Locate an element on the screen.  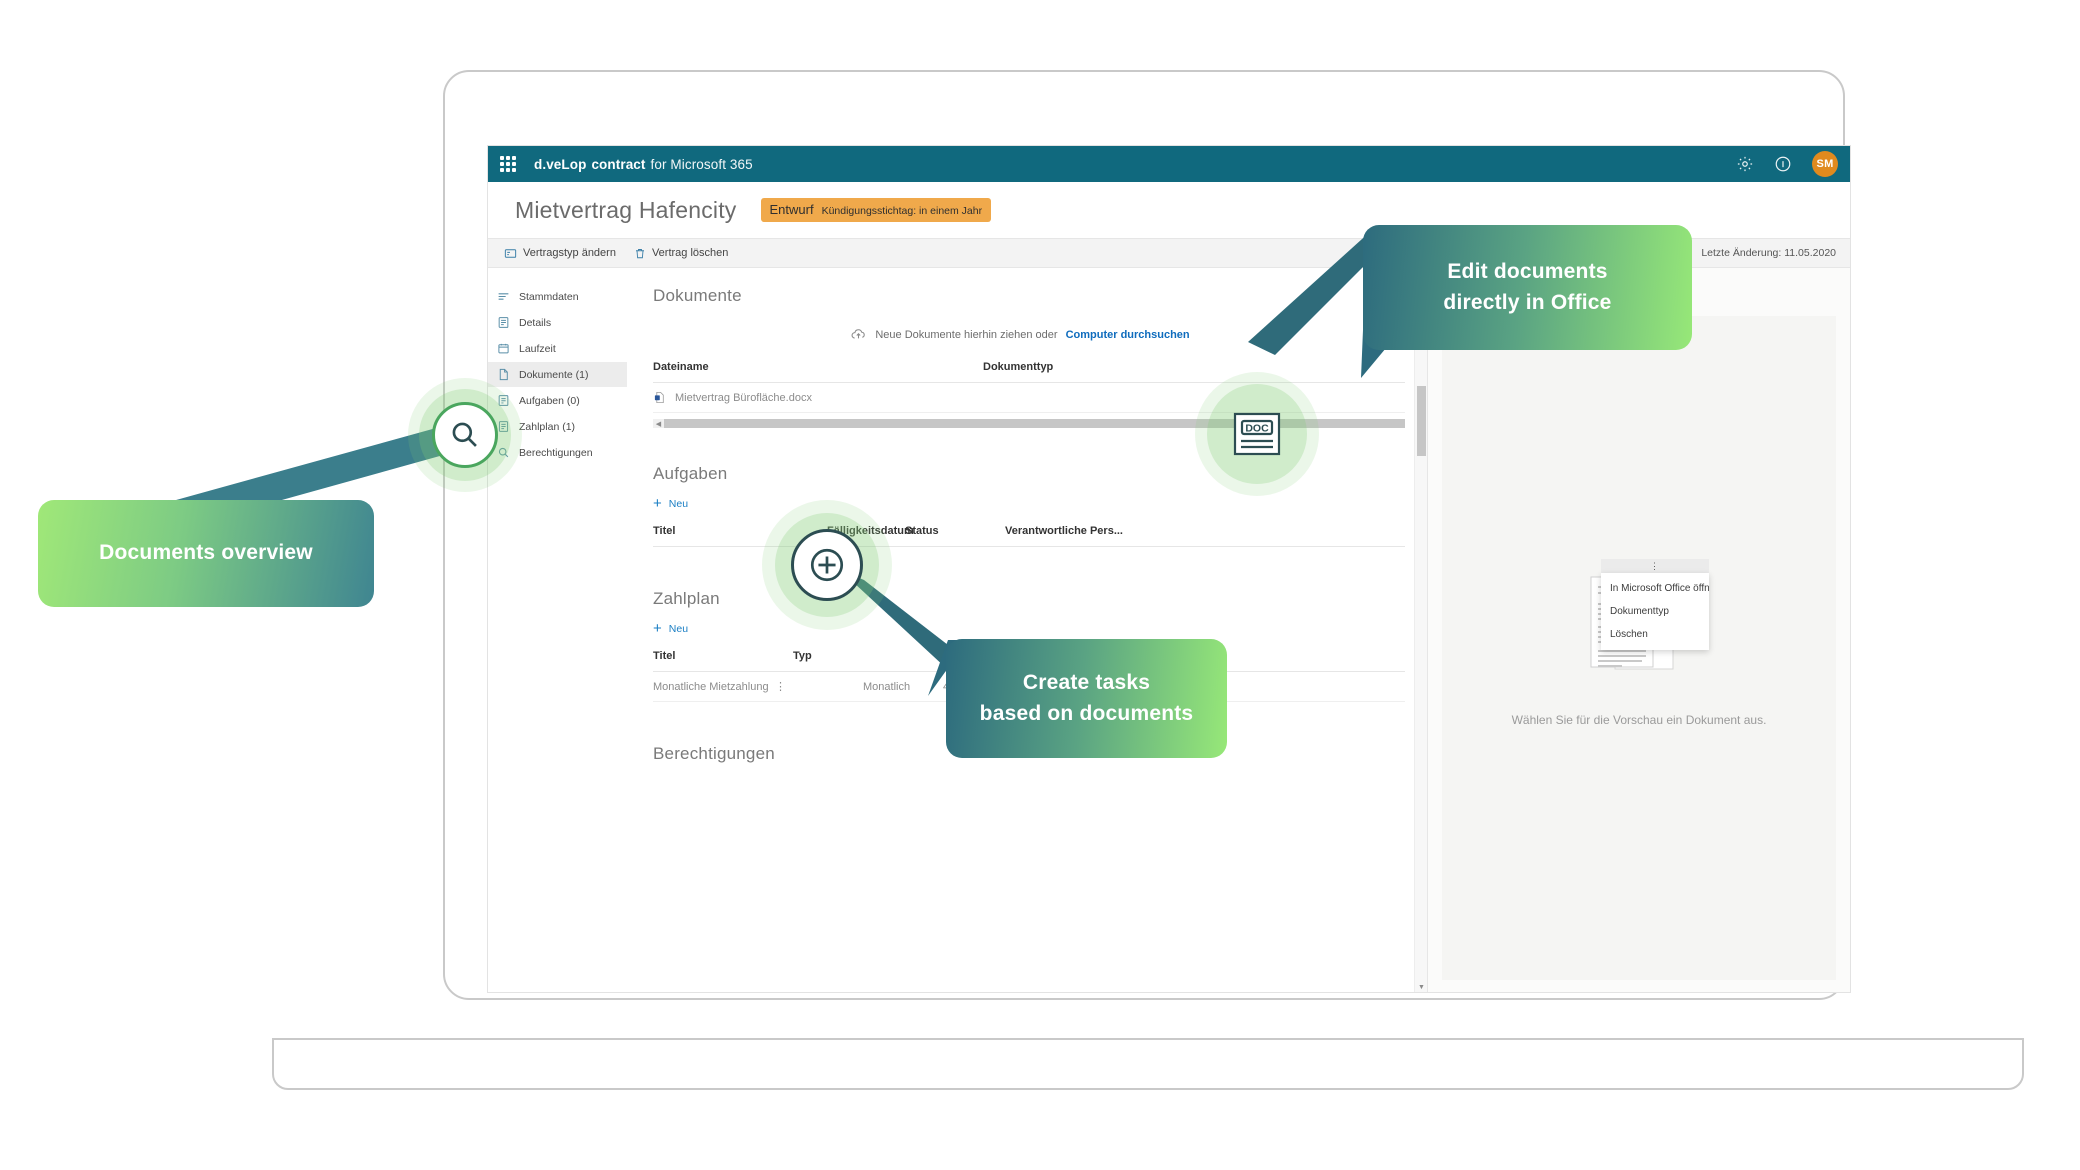
callout-create-tasks: Create tasks based on documents is located at coordinates (1086, 698).